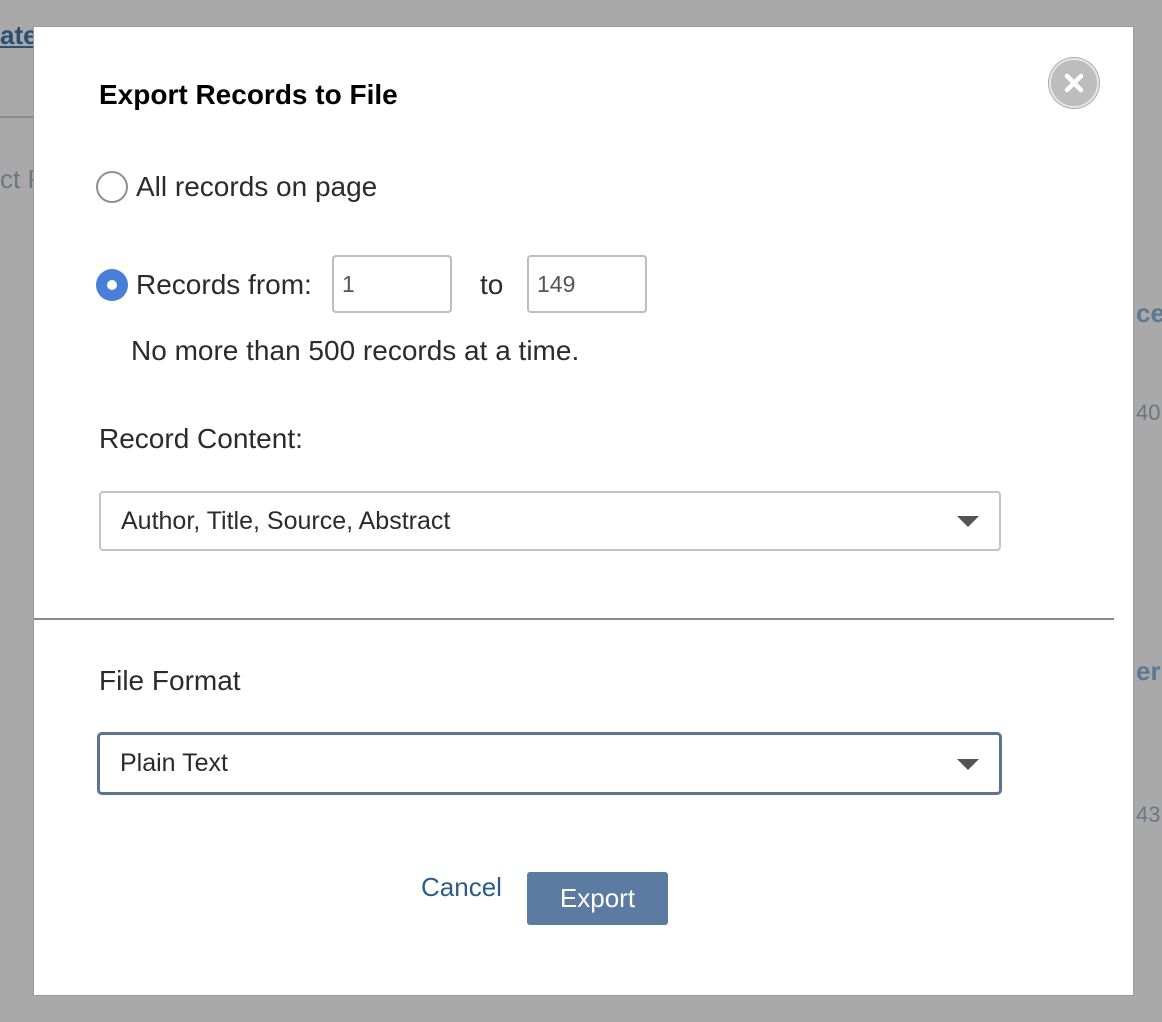 This screenshot has height=1022, width=1162. I want to click on close-button, so click(1074, 83).